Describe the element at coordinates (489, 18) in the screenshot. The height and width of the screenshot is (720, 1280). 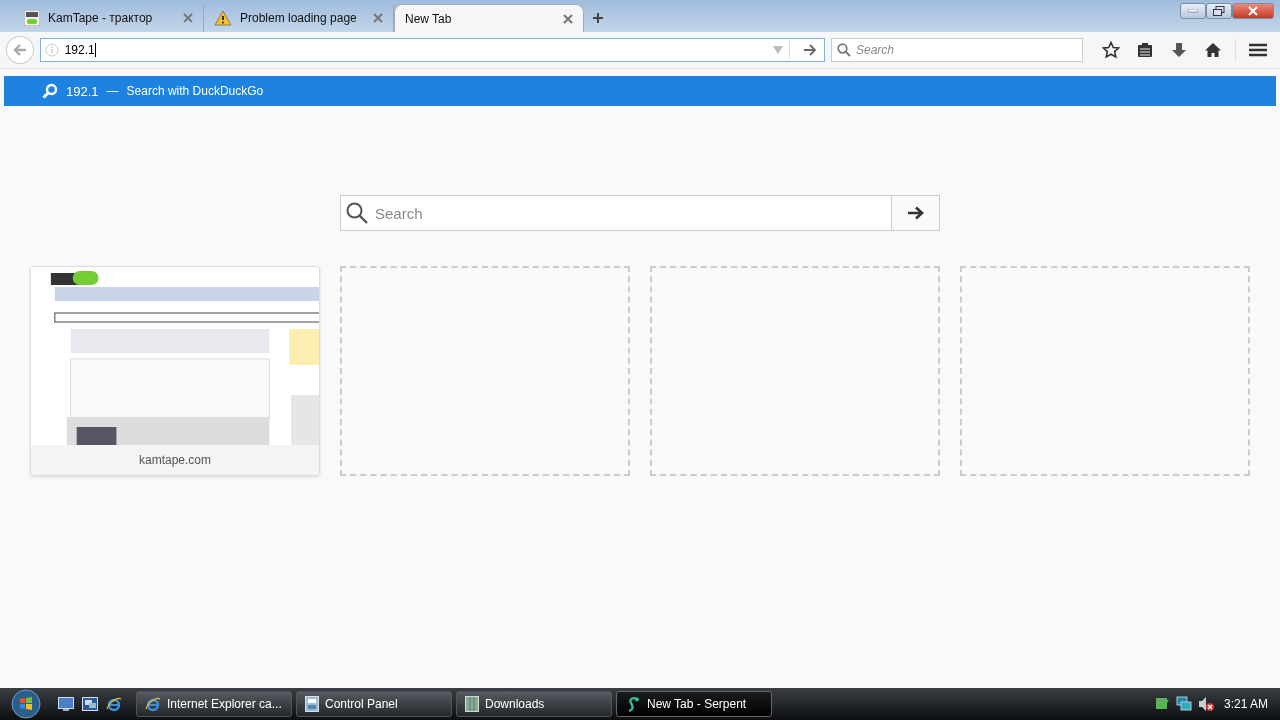
I see `browser-tab: New Tab` at that location.